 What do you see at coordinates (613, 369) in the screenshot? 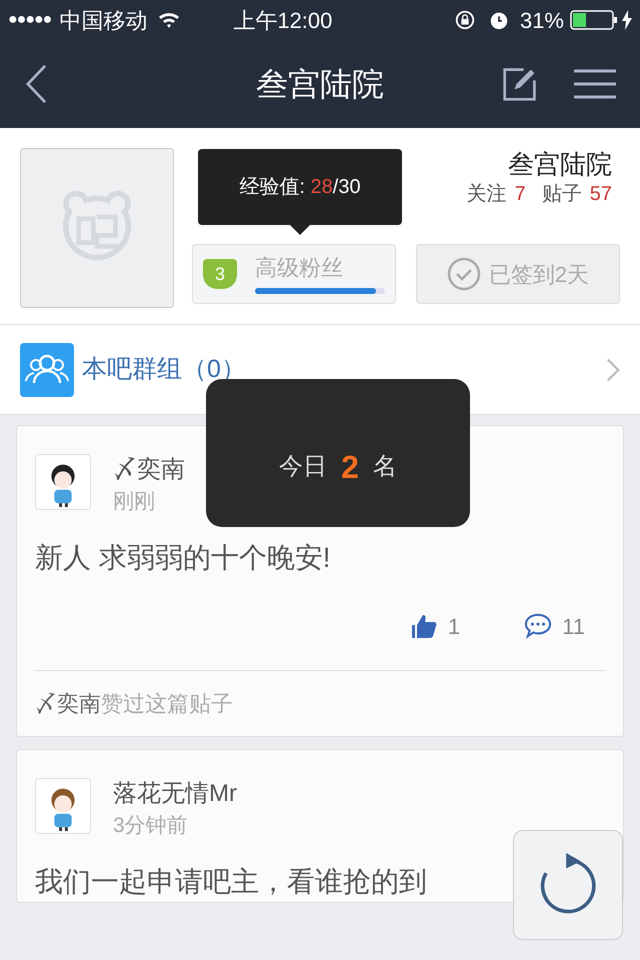
I see `chevron-right-icon` at bounding box center [613, 369].